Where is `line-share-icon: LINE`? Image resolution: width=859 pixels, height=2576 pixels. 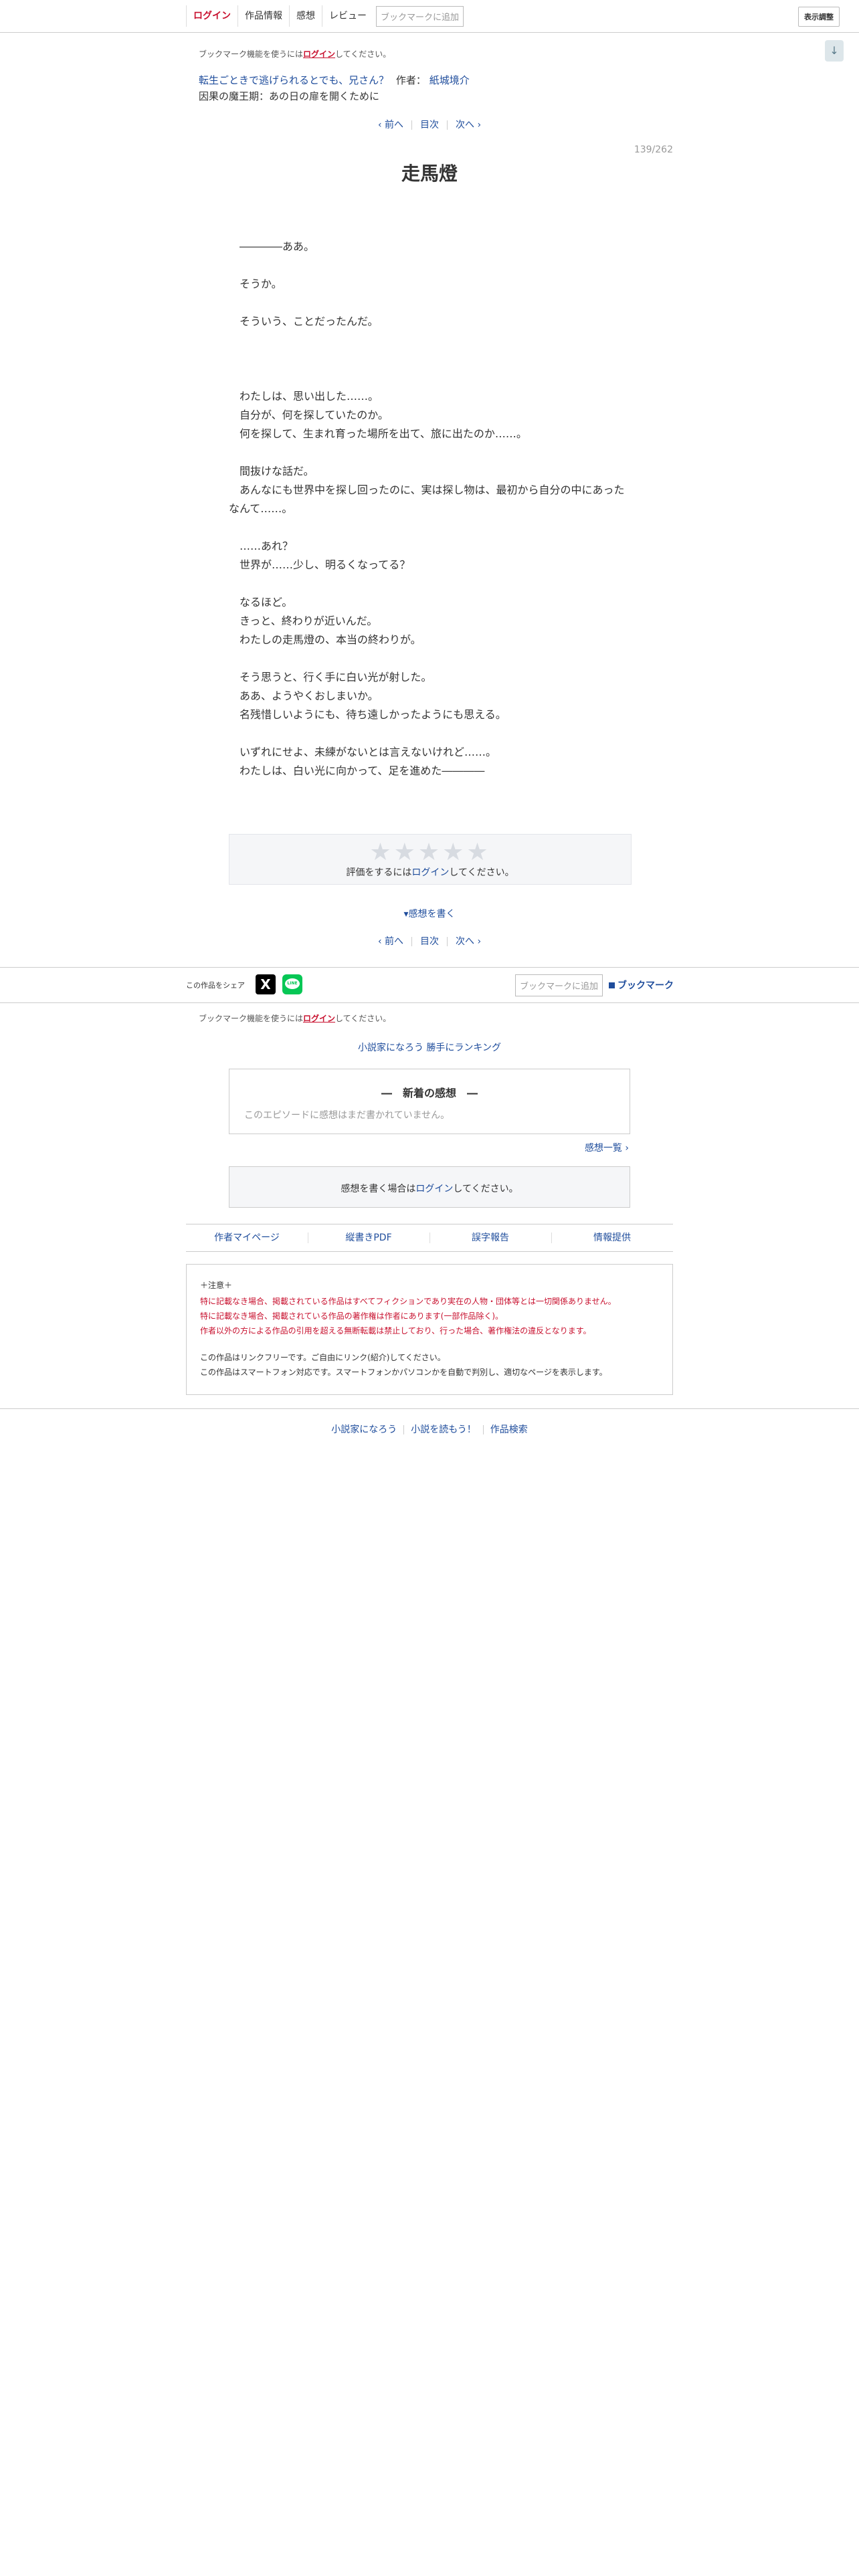 line-share-icon: LINE is located at coordinates (292, 984).